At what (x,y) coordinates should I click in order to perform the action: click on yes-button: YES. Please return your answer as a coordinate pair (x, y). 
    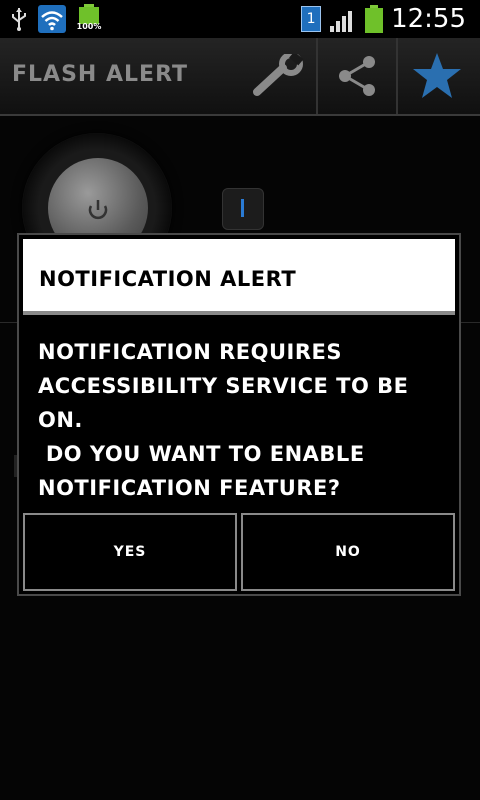
    Looking at the image, I should click on (130, 552).